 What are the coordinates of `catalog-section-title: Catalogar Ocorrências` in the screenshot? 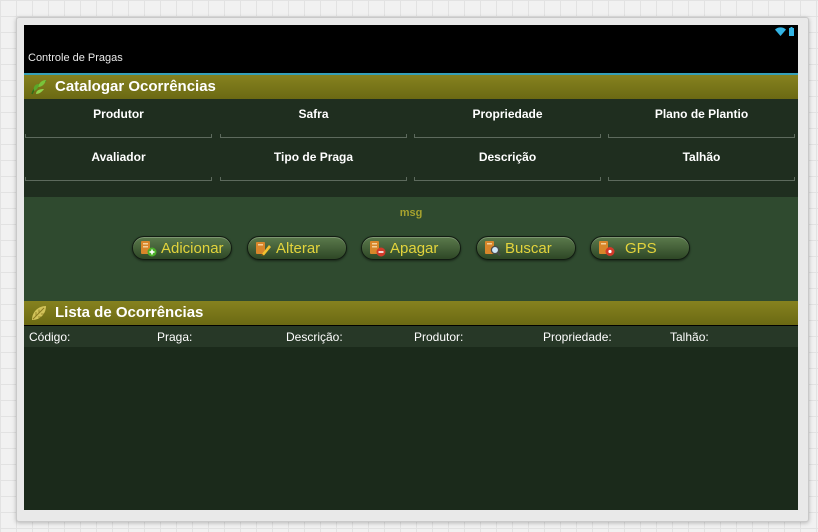 It's located at (135, 86).